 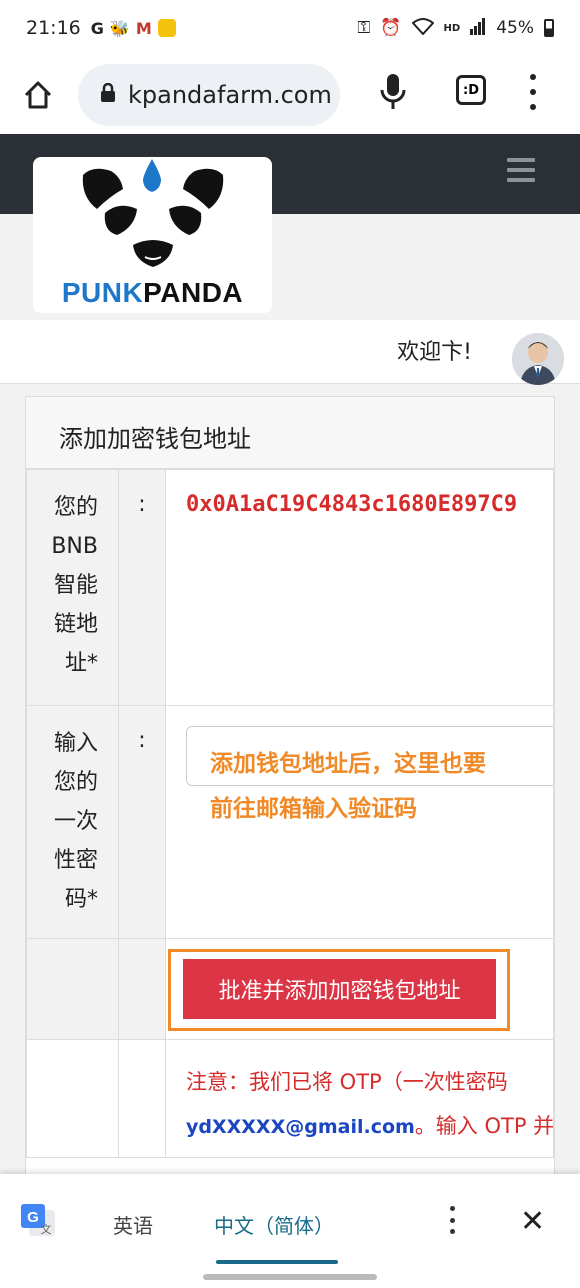 I want to click on signal-icon, so click(x=478, y=28).